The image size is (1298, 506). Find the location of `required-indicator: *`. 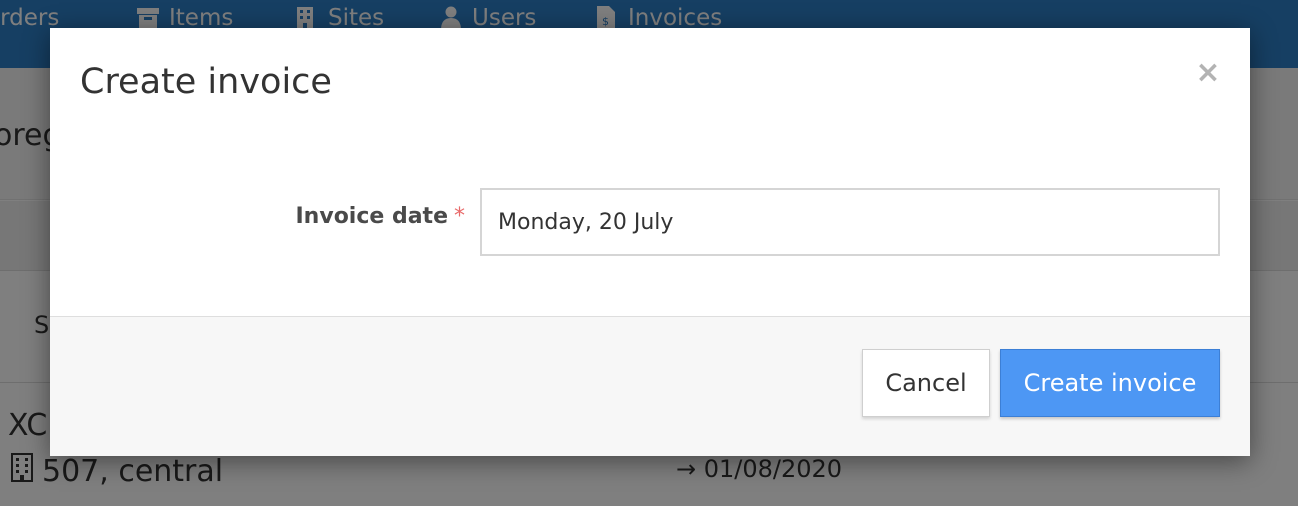

required-indicator: * is located at coordinates (459, 216).